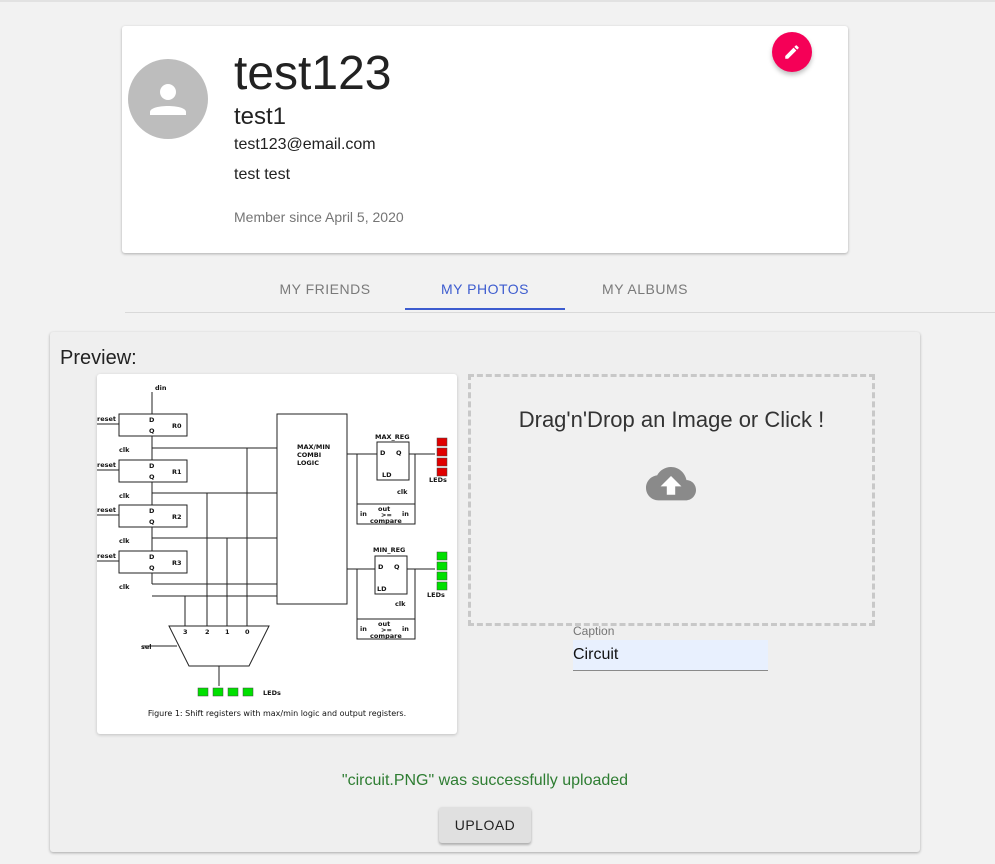  Describe the element at coordinates (227, 632) in the screenshot. I see `svg-text: 1` at that location.